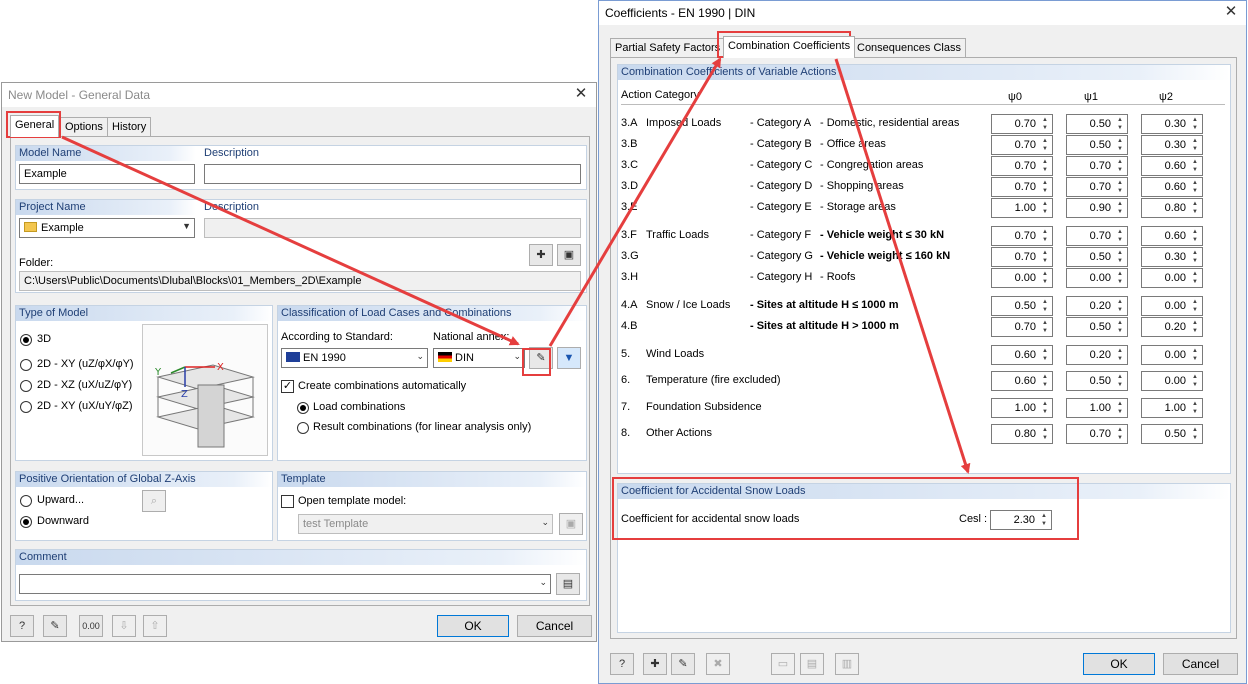 The width and height of the screenshot is (1248, 684). Describe the element at coordinates (1097, 208) in the screenshot. I see `psi-spinner-p1: 0.90 ▲ ▼` at that location.